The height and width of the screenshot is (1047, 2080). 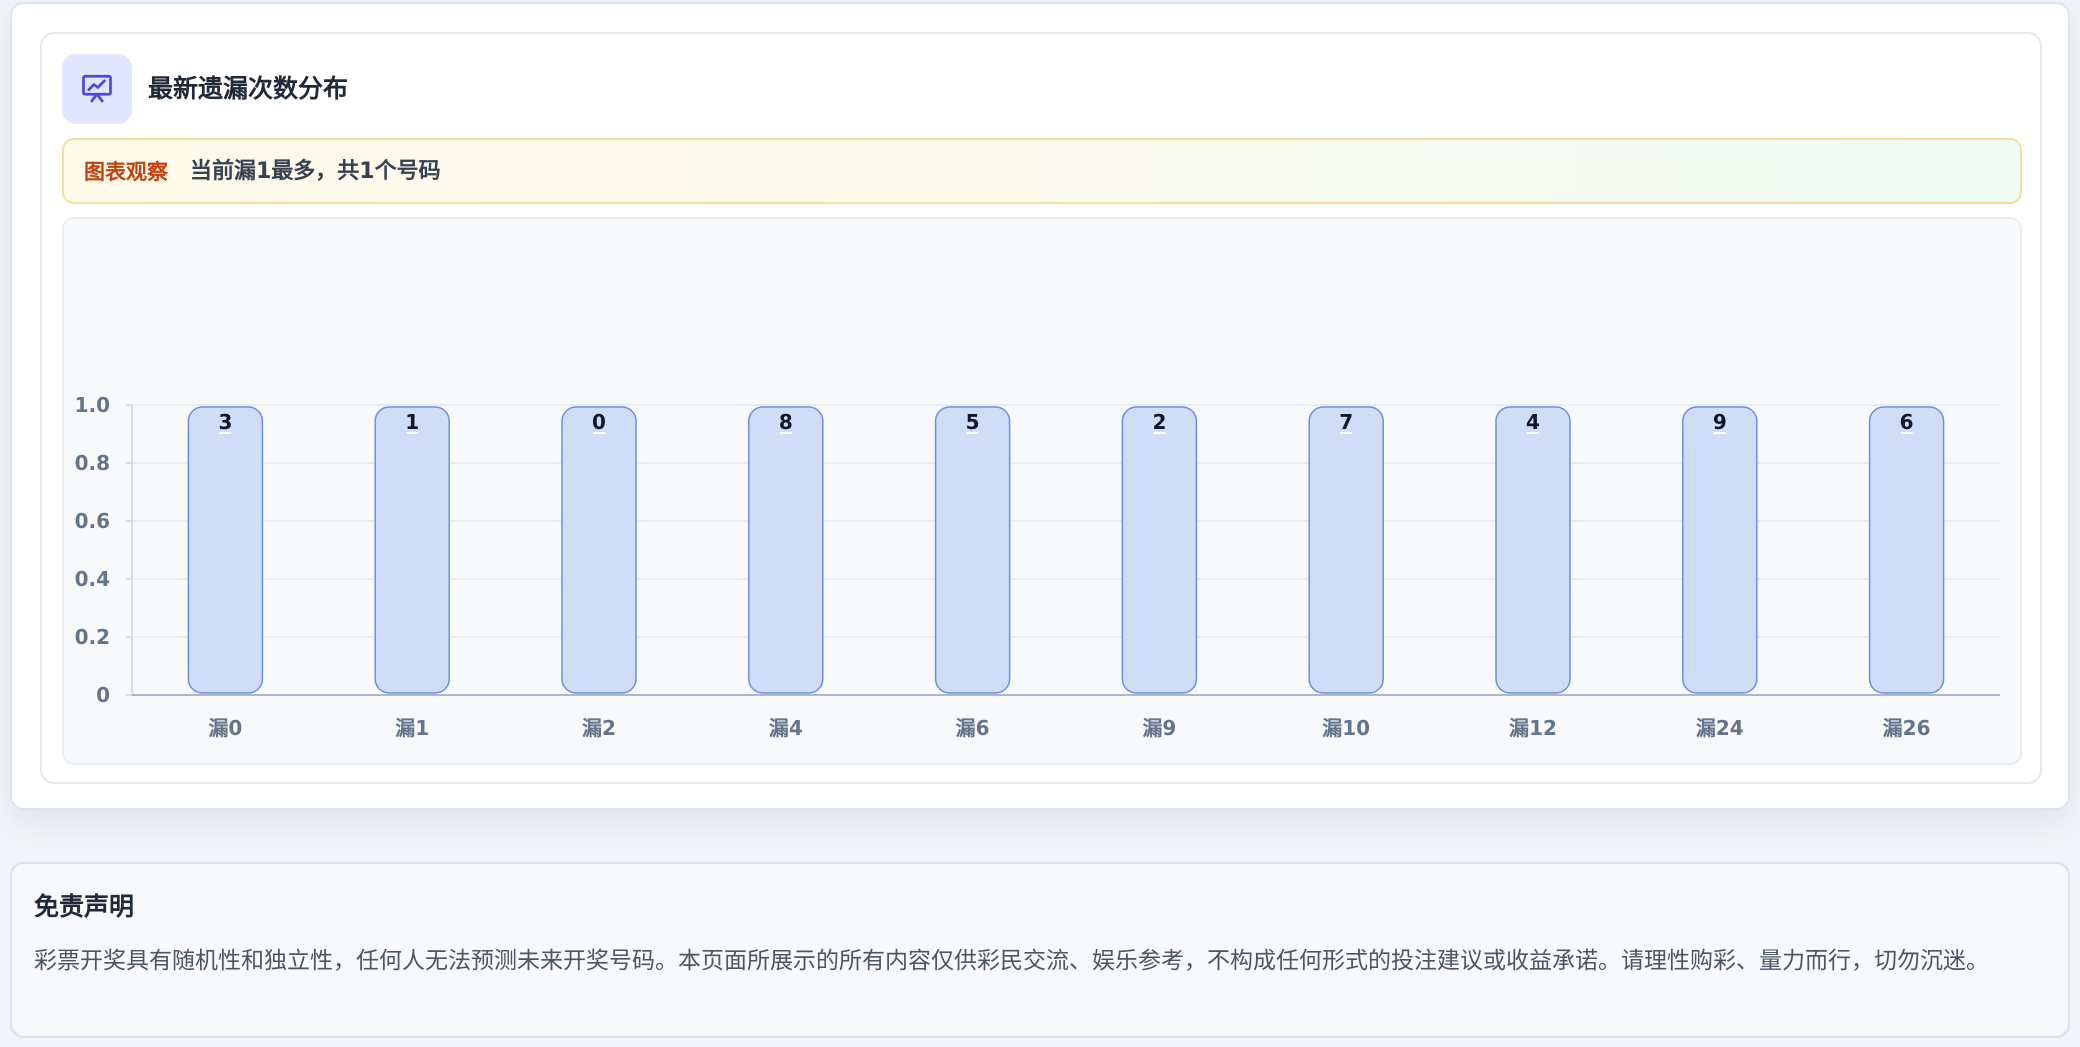 I want to click on bar-data-label: 1, so click(x=412, y=422).